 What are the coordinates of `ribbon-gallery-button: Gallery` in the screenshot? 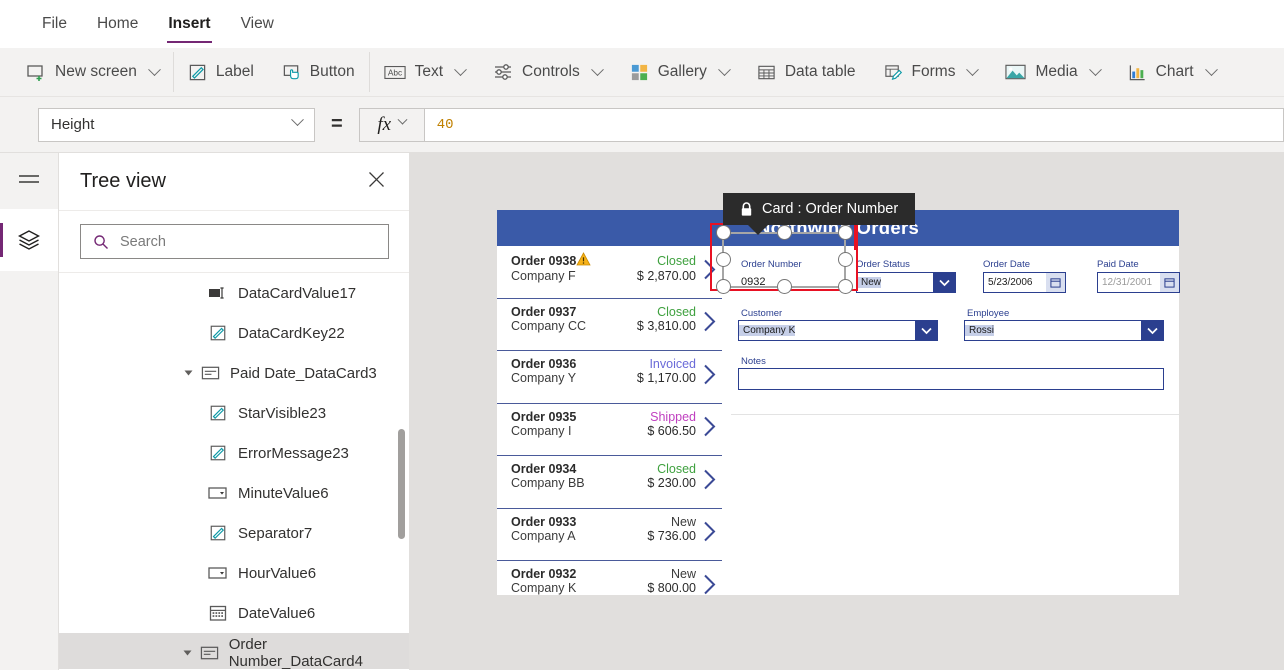 It's located at (679, 72).